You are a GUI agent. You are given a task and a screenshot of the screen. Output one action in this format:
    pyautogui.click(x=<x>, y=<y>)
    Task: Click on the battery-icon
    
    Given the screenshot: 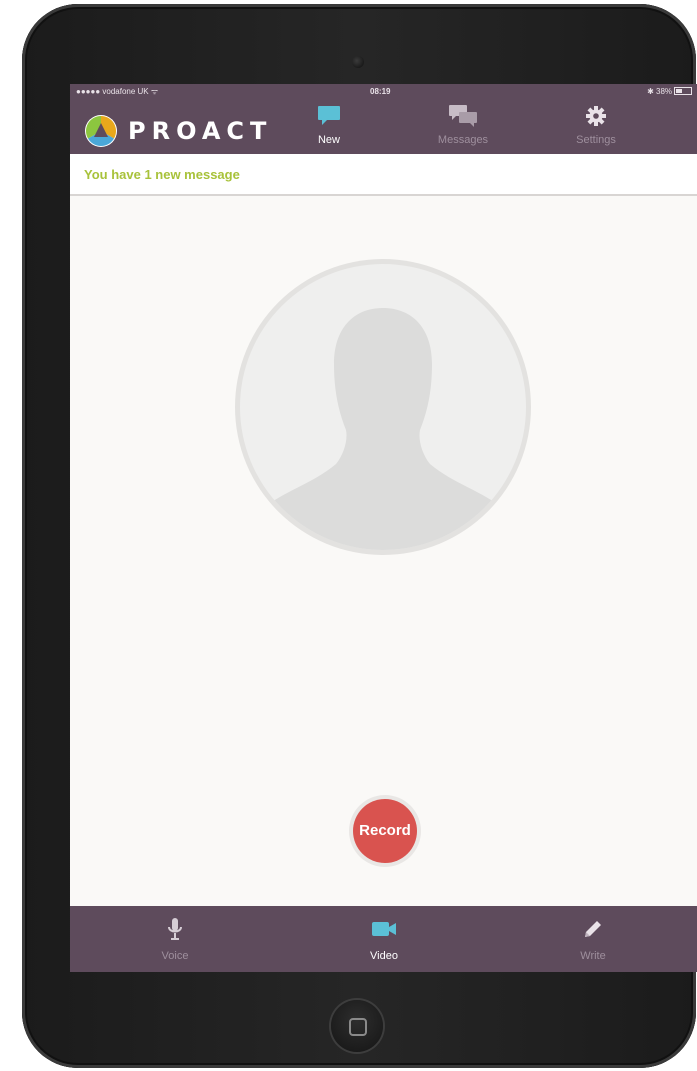 What is the action you would take?
    pyautogui.click(x=683, y=91)
    